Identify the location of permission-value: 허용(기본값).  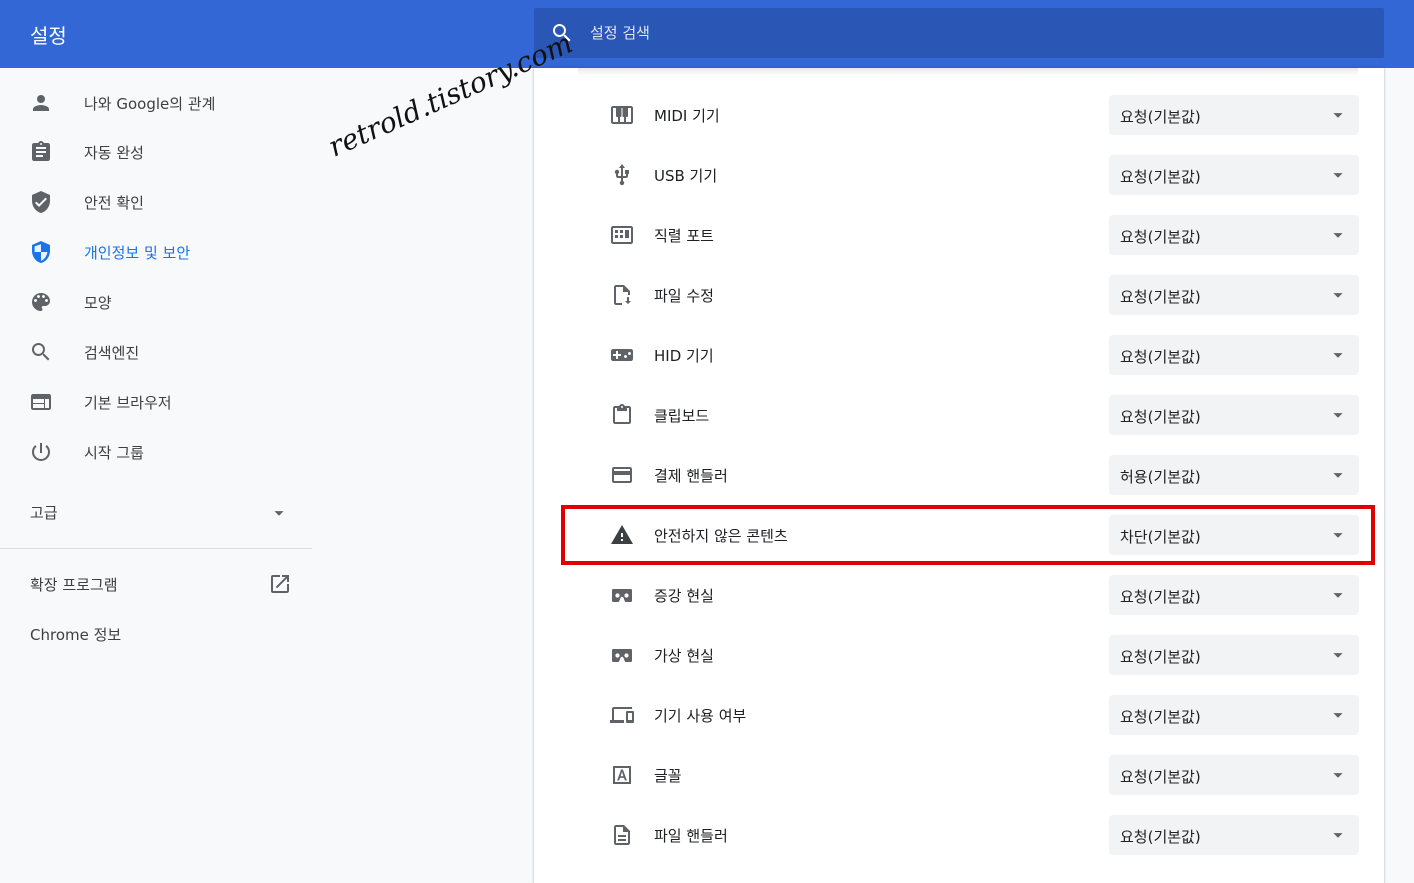
(1160, 477).